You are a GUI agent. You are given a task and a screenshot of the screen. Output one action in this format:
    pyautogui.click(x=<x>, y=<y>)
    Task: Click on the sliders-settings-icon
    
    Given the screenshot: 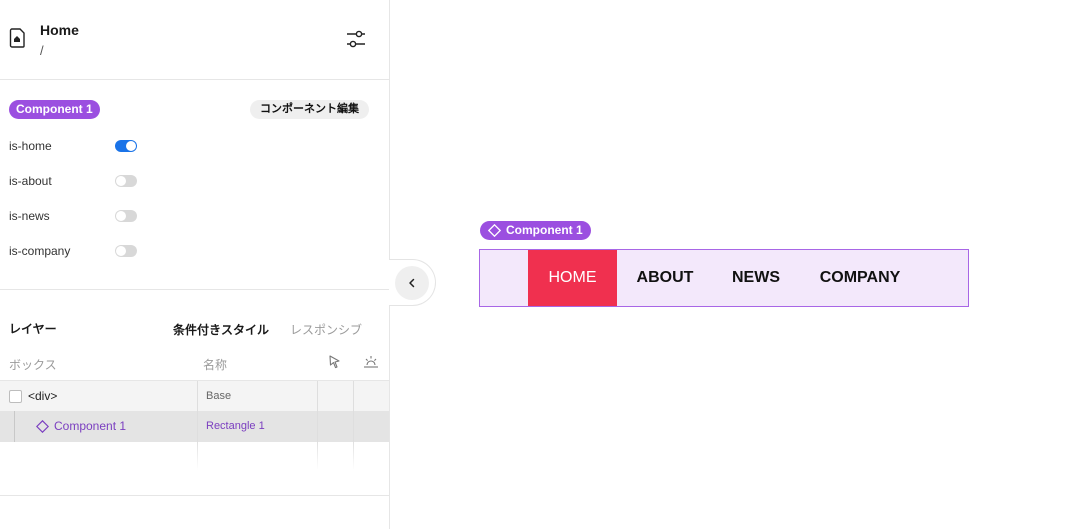 What is the action you would take?
    pyautogui.click(x=356, y=39)
    